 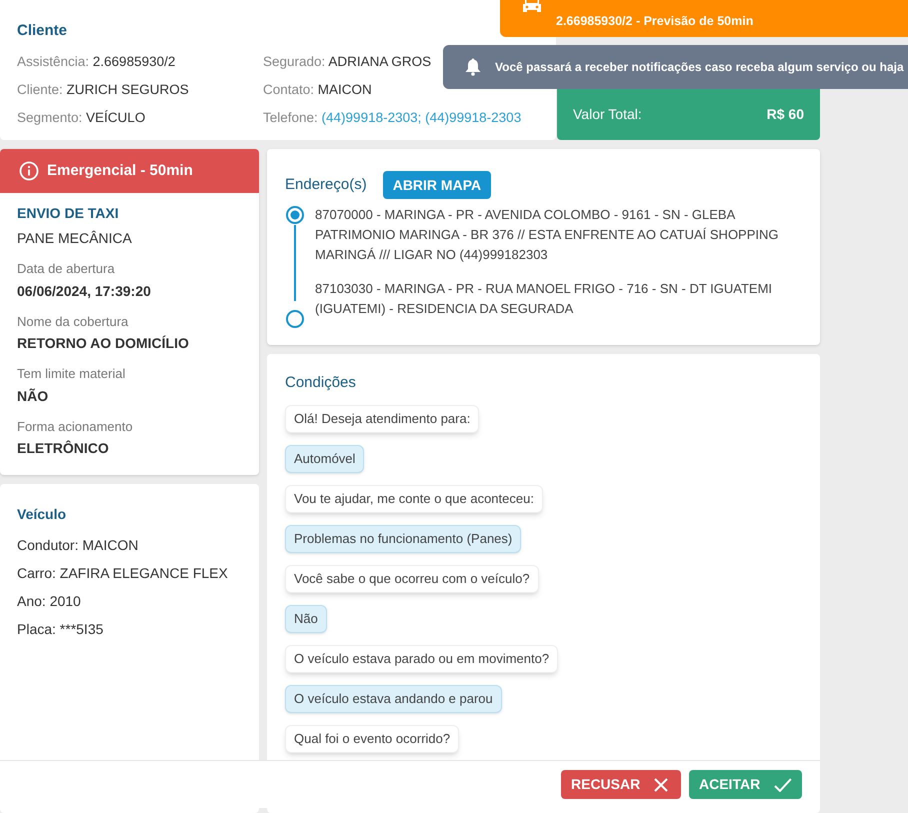 I want to click on answer-bubble: Automóvel, so click(x=324, y=458).